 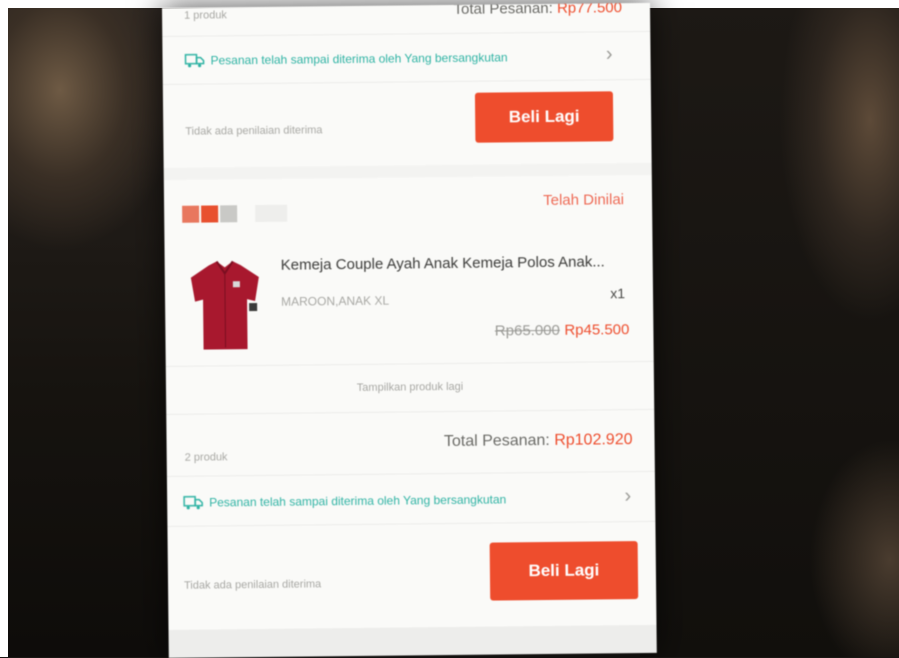 I want to click on total-value: Rp102.920, so click(x=593, y=440).